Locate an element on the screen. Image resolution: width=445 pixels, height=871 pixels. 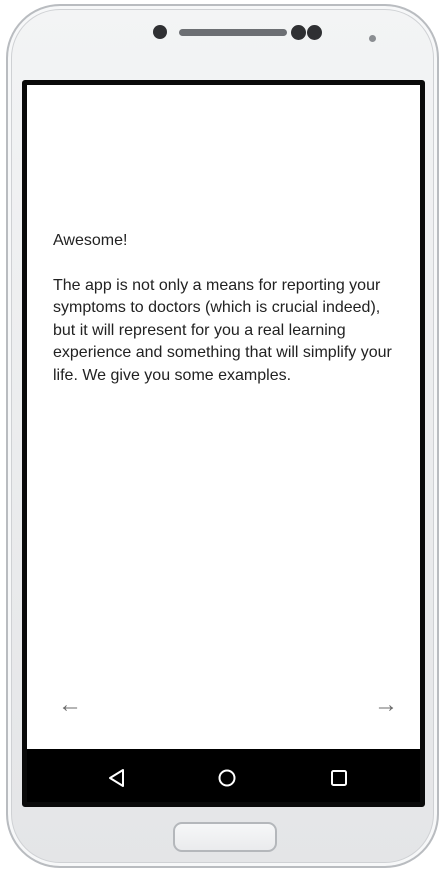
system-home-button is located at coordinates (227, 775).